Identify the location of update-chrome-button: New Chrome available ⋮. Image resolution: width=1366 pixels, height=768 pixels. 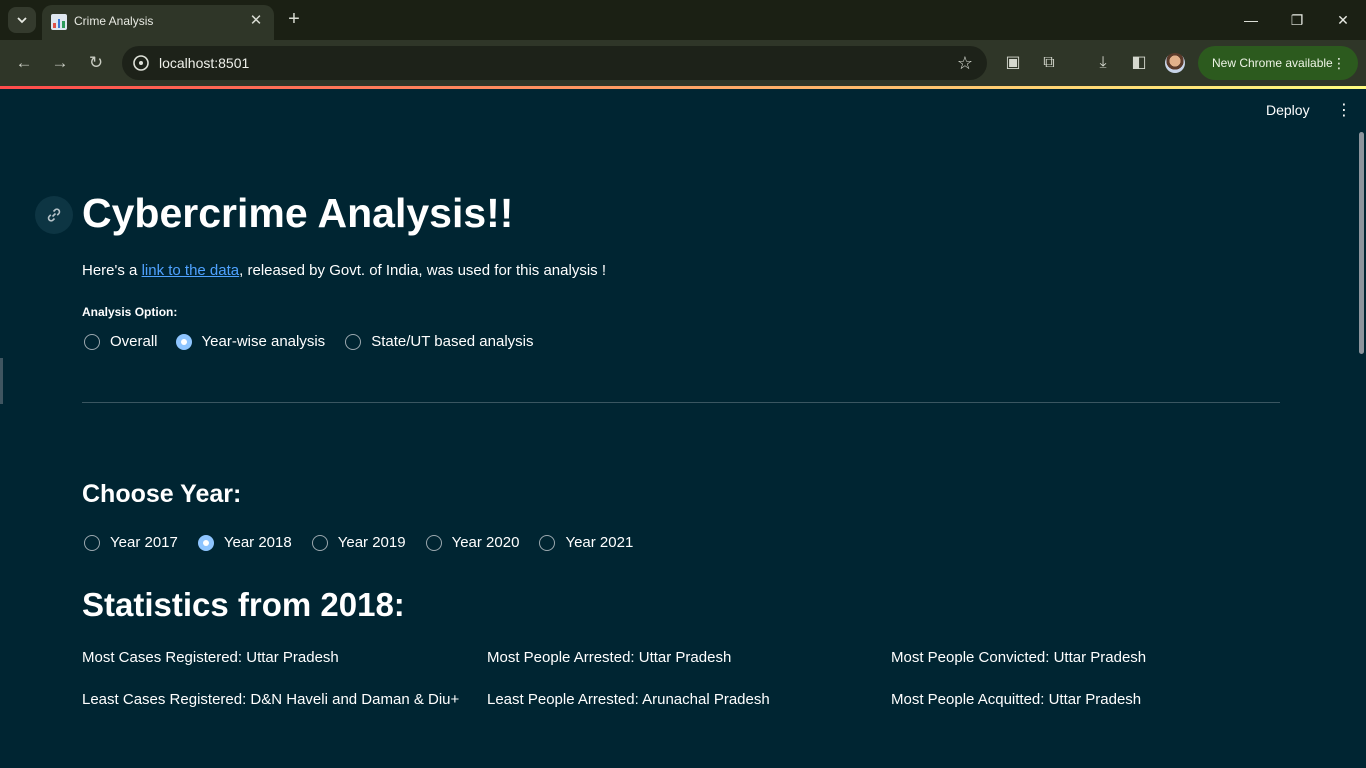
(1278, 63).